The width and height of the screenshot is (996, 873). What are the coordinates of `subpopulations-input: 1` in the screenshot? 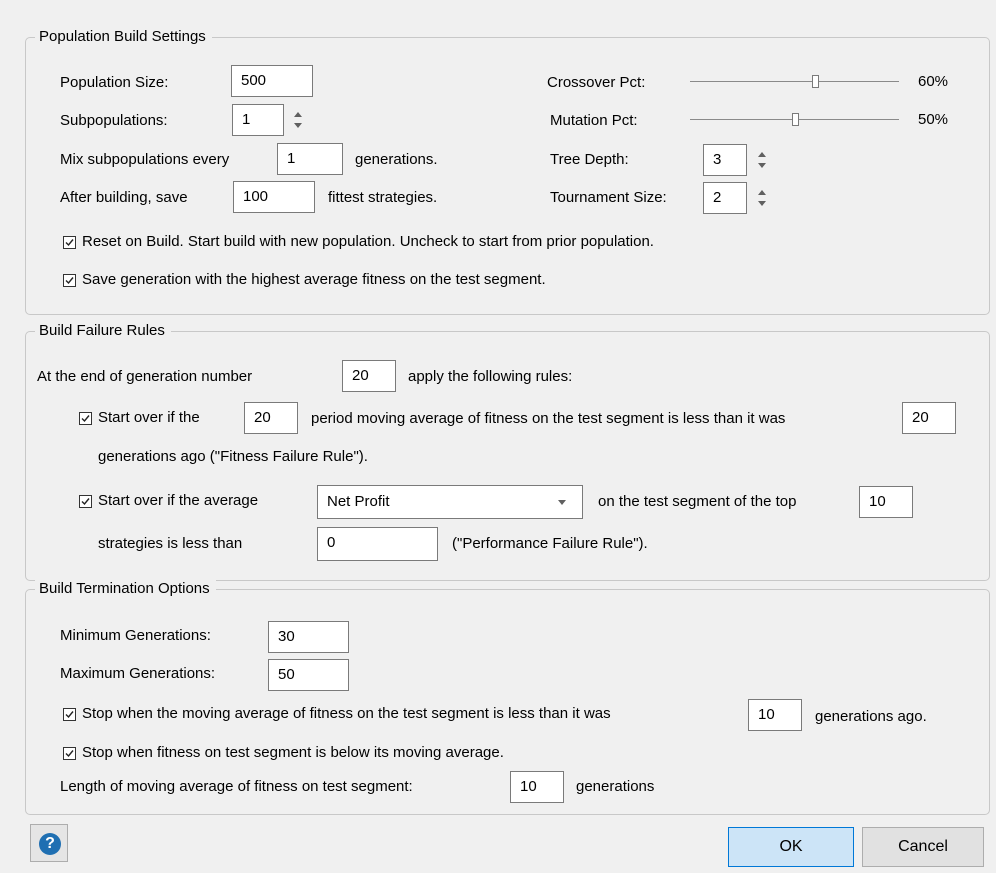 It's located at (258, 120).